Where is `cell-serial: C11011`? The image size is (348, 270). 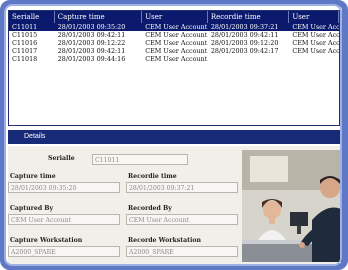 cell-serial: C11011 is located at coordinates (25, 27).